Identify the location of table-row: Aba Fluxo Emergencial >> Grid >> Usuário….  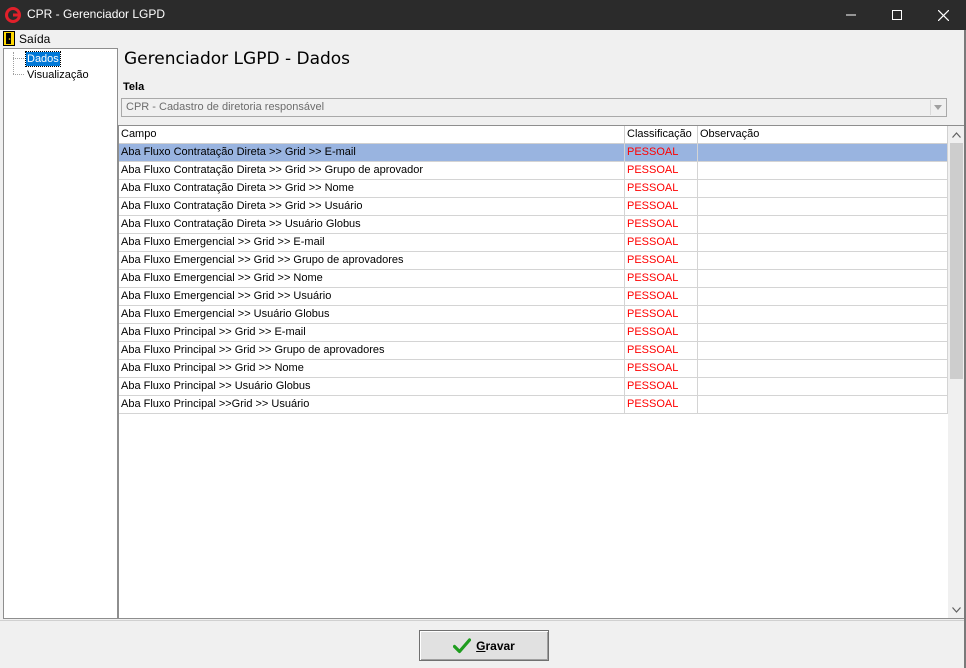
(533, 297).